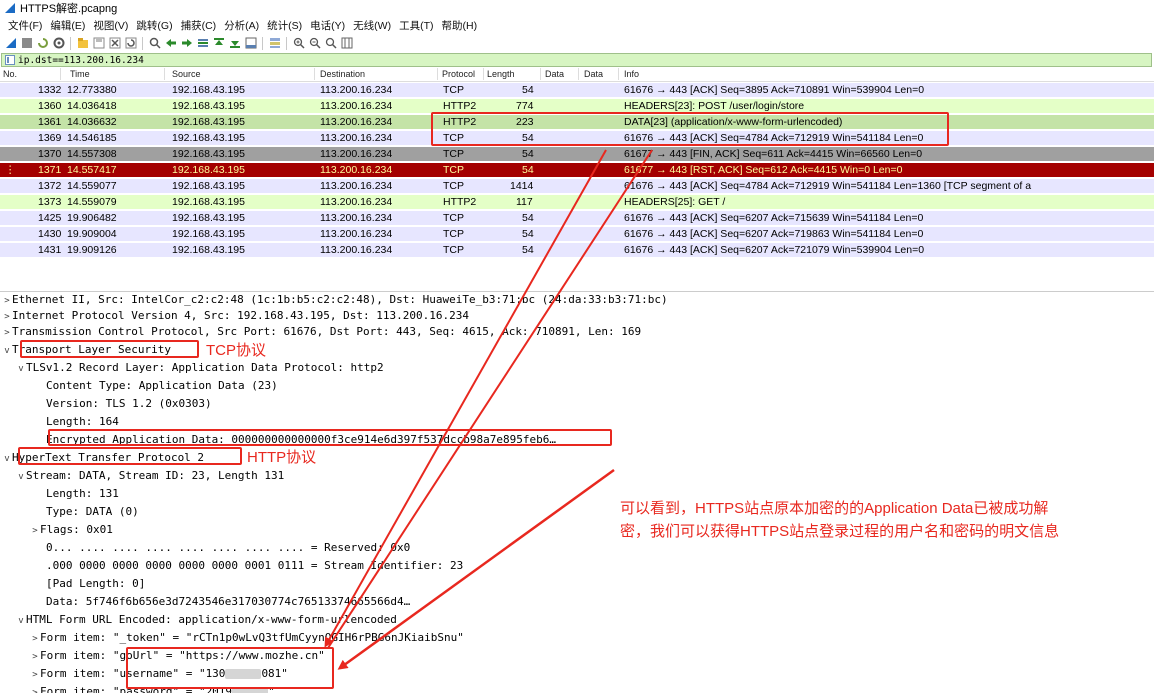 The height and width of the screenshot is (693, 1154). What do you see at coordinates (129, 404) in the screenshot?
I see `tree-item-version: Version: TLS 1.2 (0x0303)` at bounding box center [129, 404].